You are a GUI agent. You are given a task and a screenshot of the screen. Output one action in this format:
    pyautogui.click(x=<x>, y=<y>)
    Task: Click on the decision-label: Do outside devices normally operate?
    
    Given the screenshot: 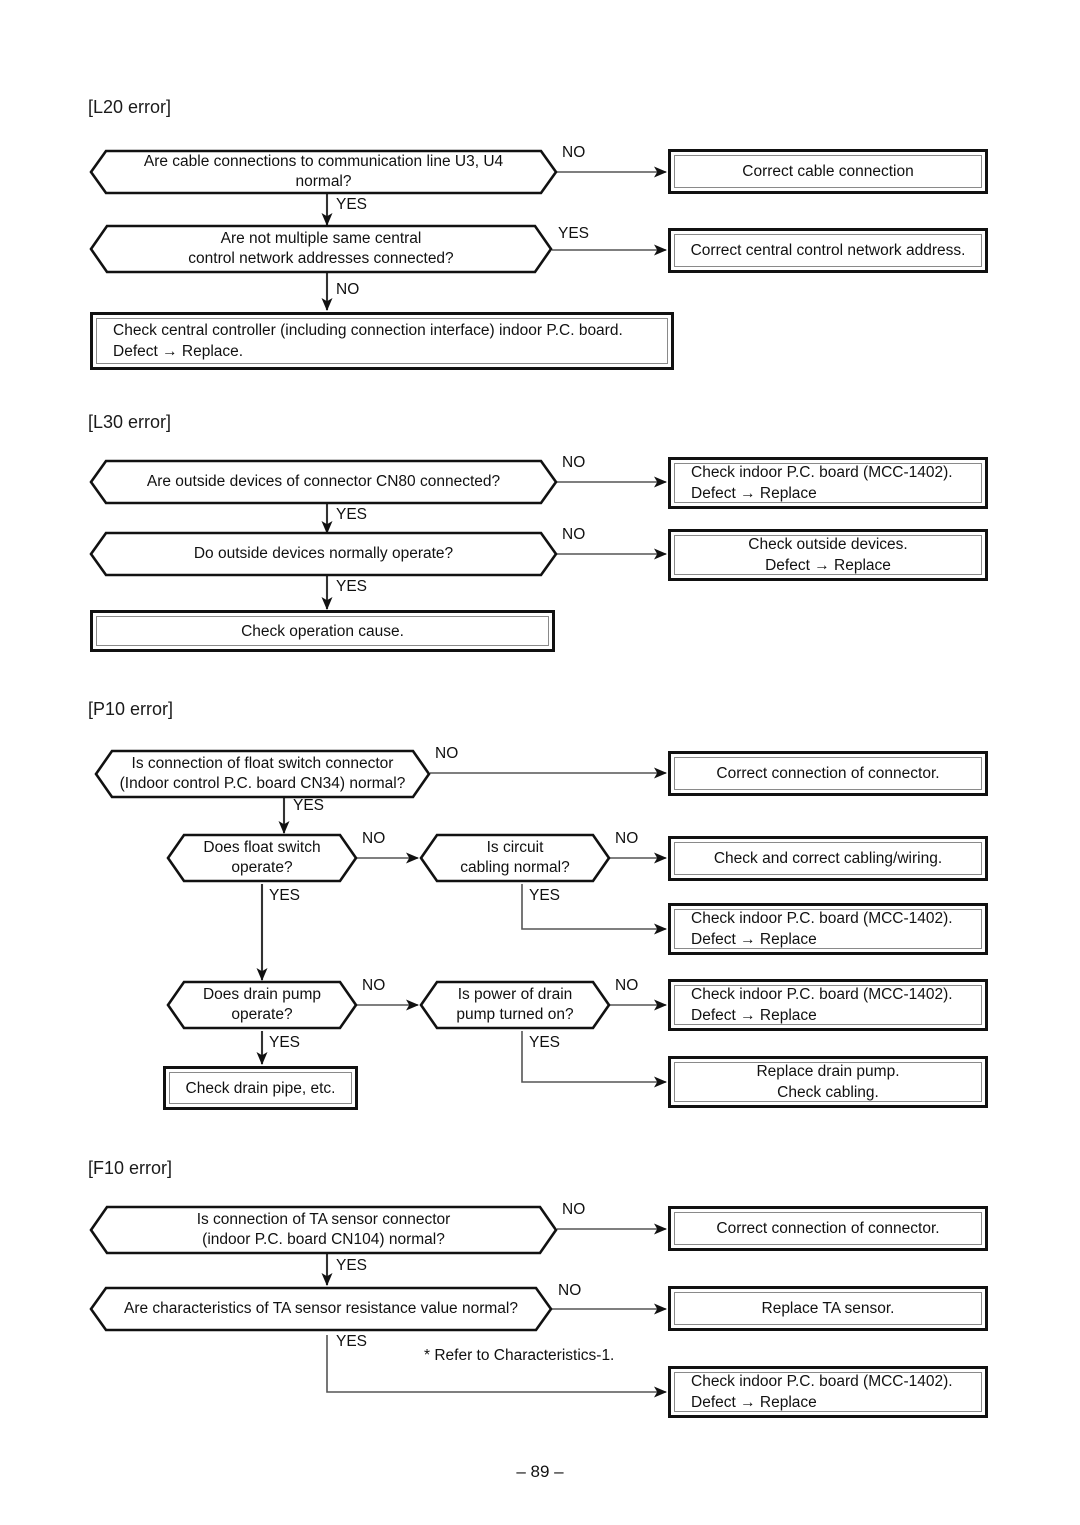 What is the action you would take?
    pyautogui.click(x=323, y=553)
    